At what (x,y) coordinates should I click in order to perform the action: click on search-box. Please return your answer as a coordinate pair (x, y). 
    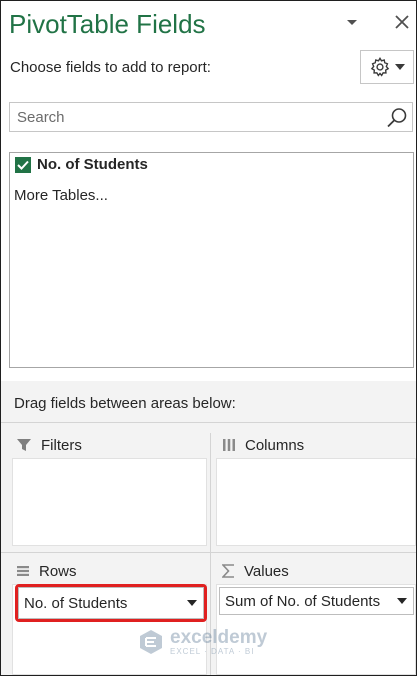
    Looking at the image, I should click on (211, 117).